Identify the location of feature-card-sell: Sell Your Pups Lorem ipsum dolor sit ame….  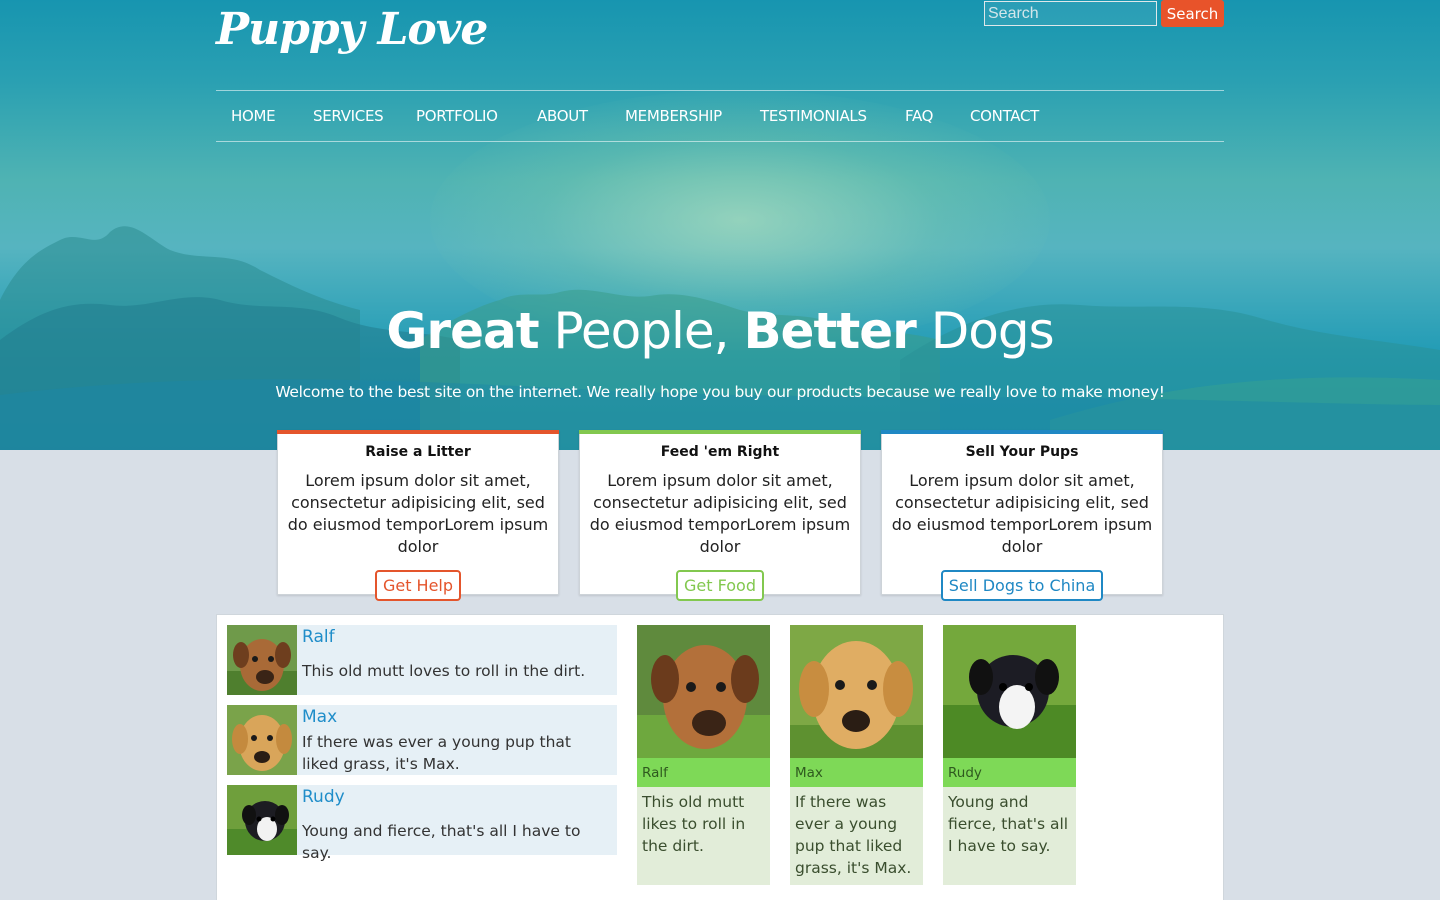
(1022, 515).